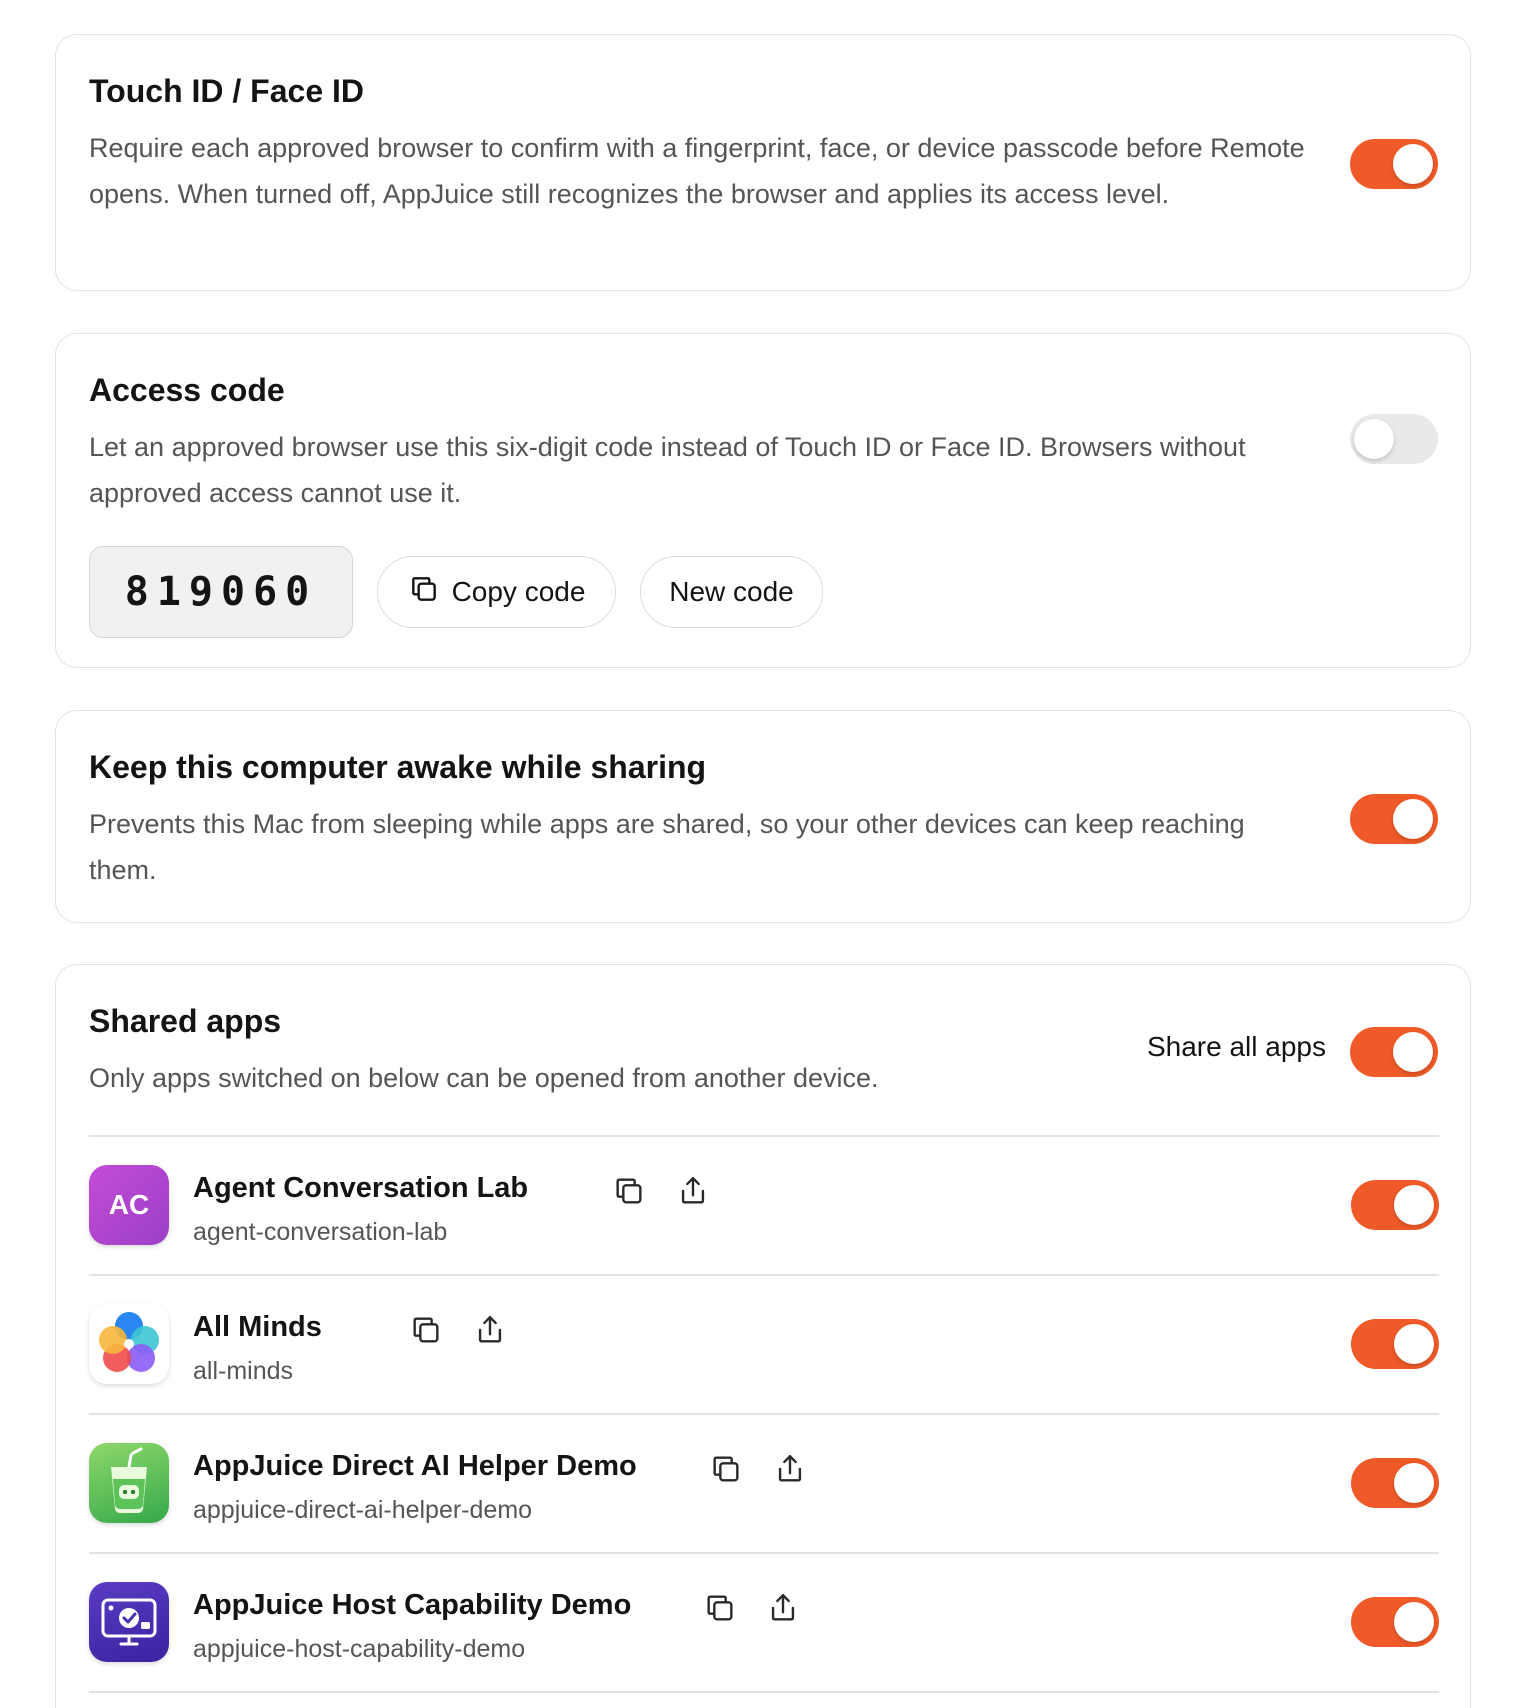 The width and height of the screenshot is (1520, 1708). What do you see at coordinates (226, 91) in the screenshot?
I see `touch-id-title: Touch ID / Face ID` at bounding box center [226, 91].